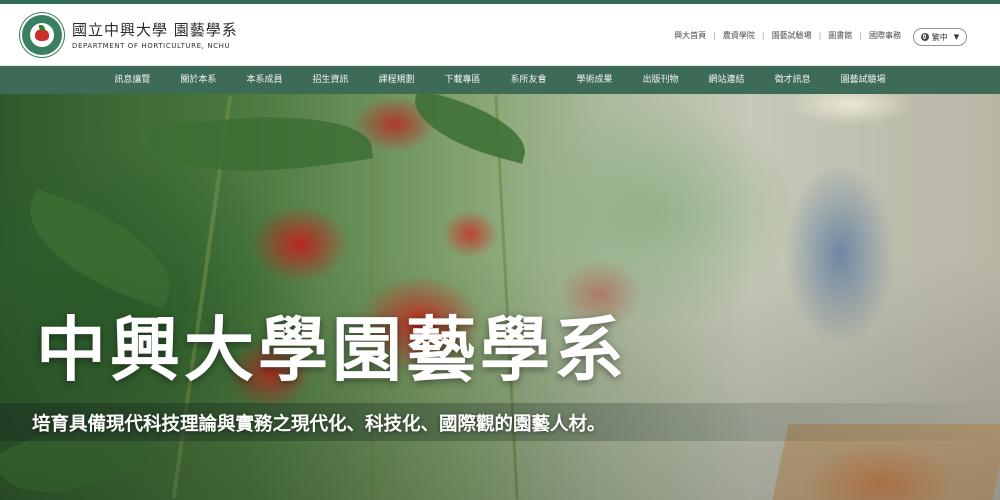 This screenshot has width=1000, height=500. Describe the element at coordinates (529, 80) in the screenshot. I see `nav-item-alumni: 系所友會` at that location.